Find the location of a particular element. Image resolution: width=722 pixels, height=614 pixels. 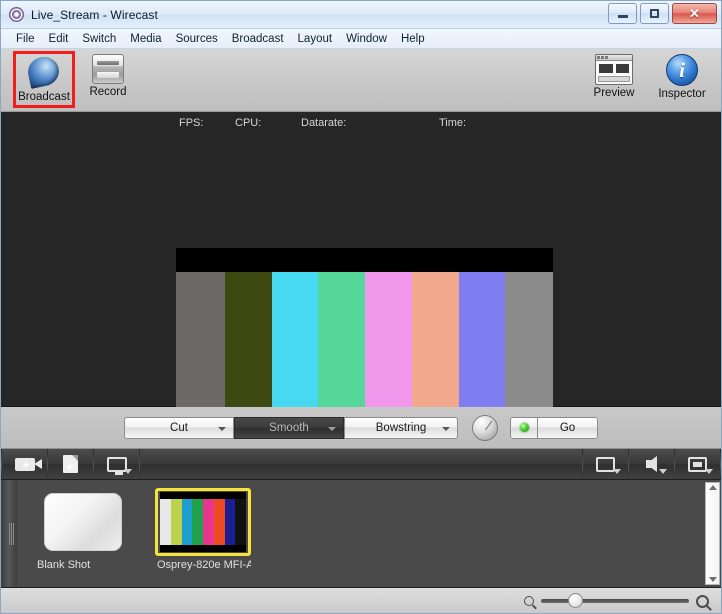

go-button-group: Go is located at coordinates (554, 427).